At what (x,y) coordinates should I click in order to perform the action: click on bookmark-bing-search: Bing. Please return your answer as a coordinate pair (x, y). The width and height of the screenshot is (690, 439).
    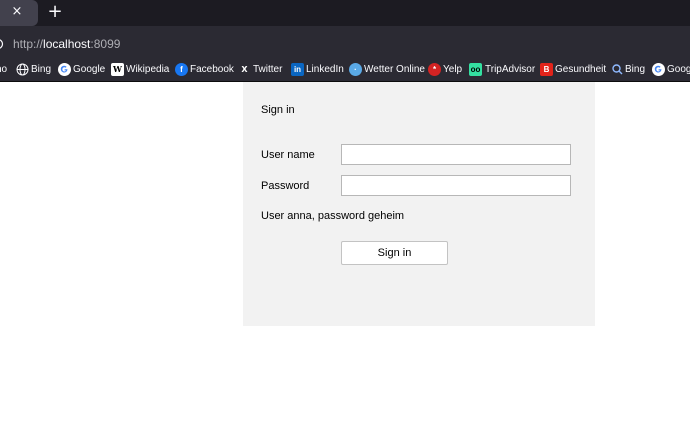
    Looking at the image, I should click on (635, 70).